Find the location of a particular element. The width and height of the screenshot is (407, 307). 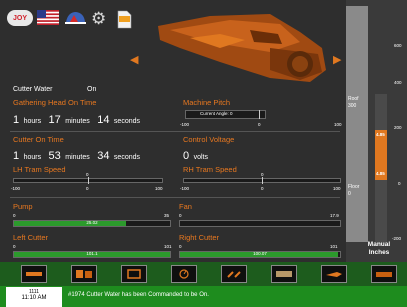

gh-seconds: 14 is located at coordinates (103, 120).